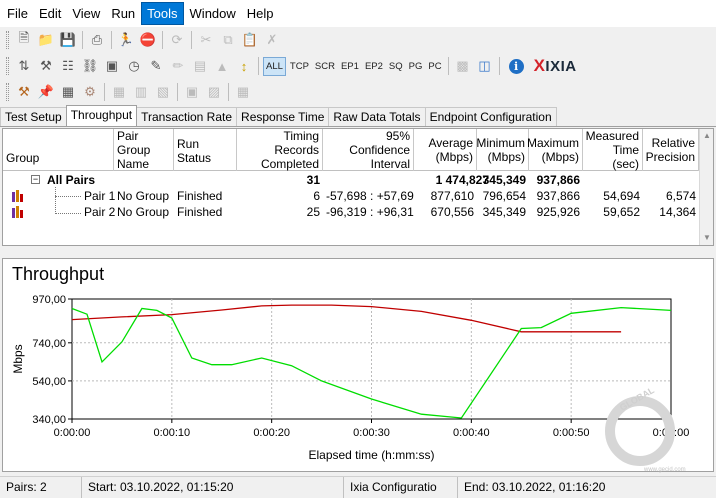 This screenshot has width=716, height=498. I want to click on tab-throughput: Throughput, so click(101, 115).